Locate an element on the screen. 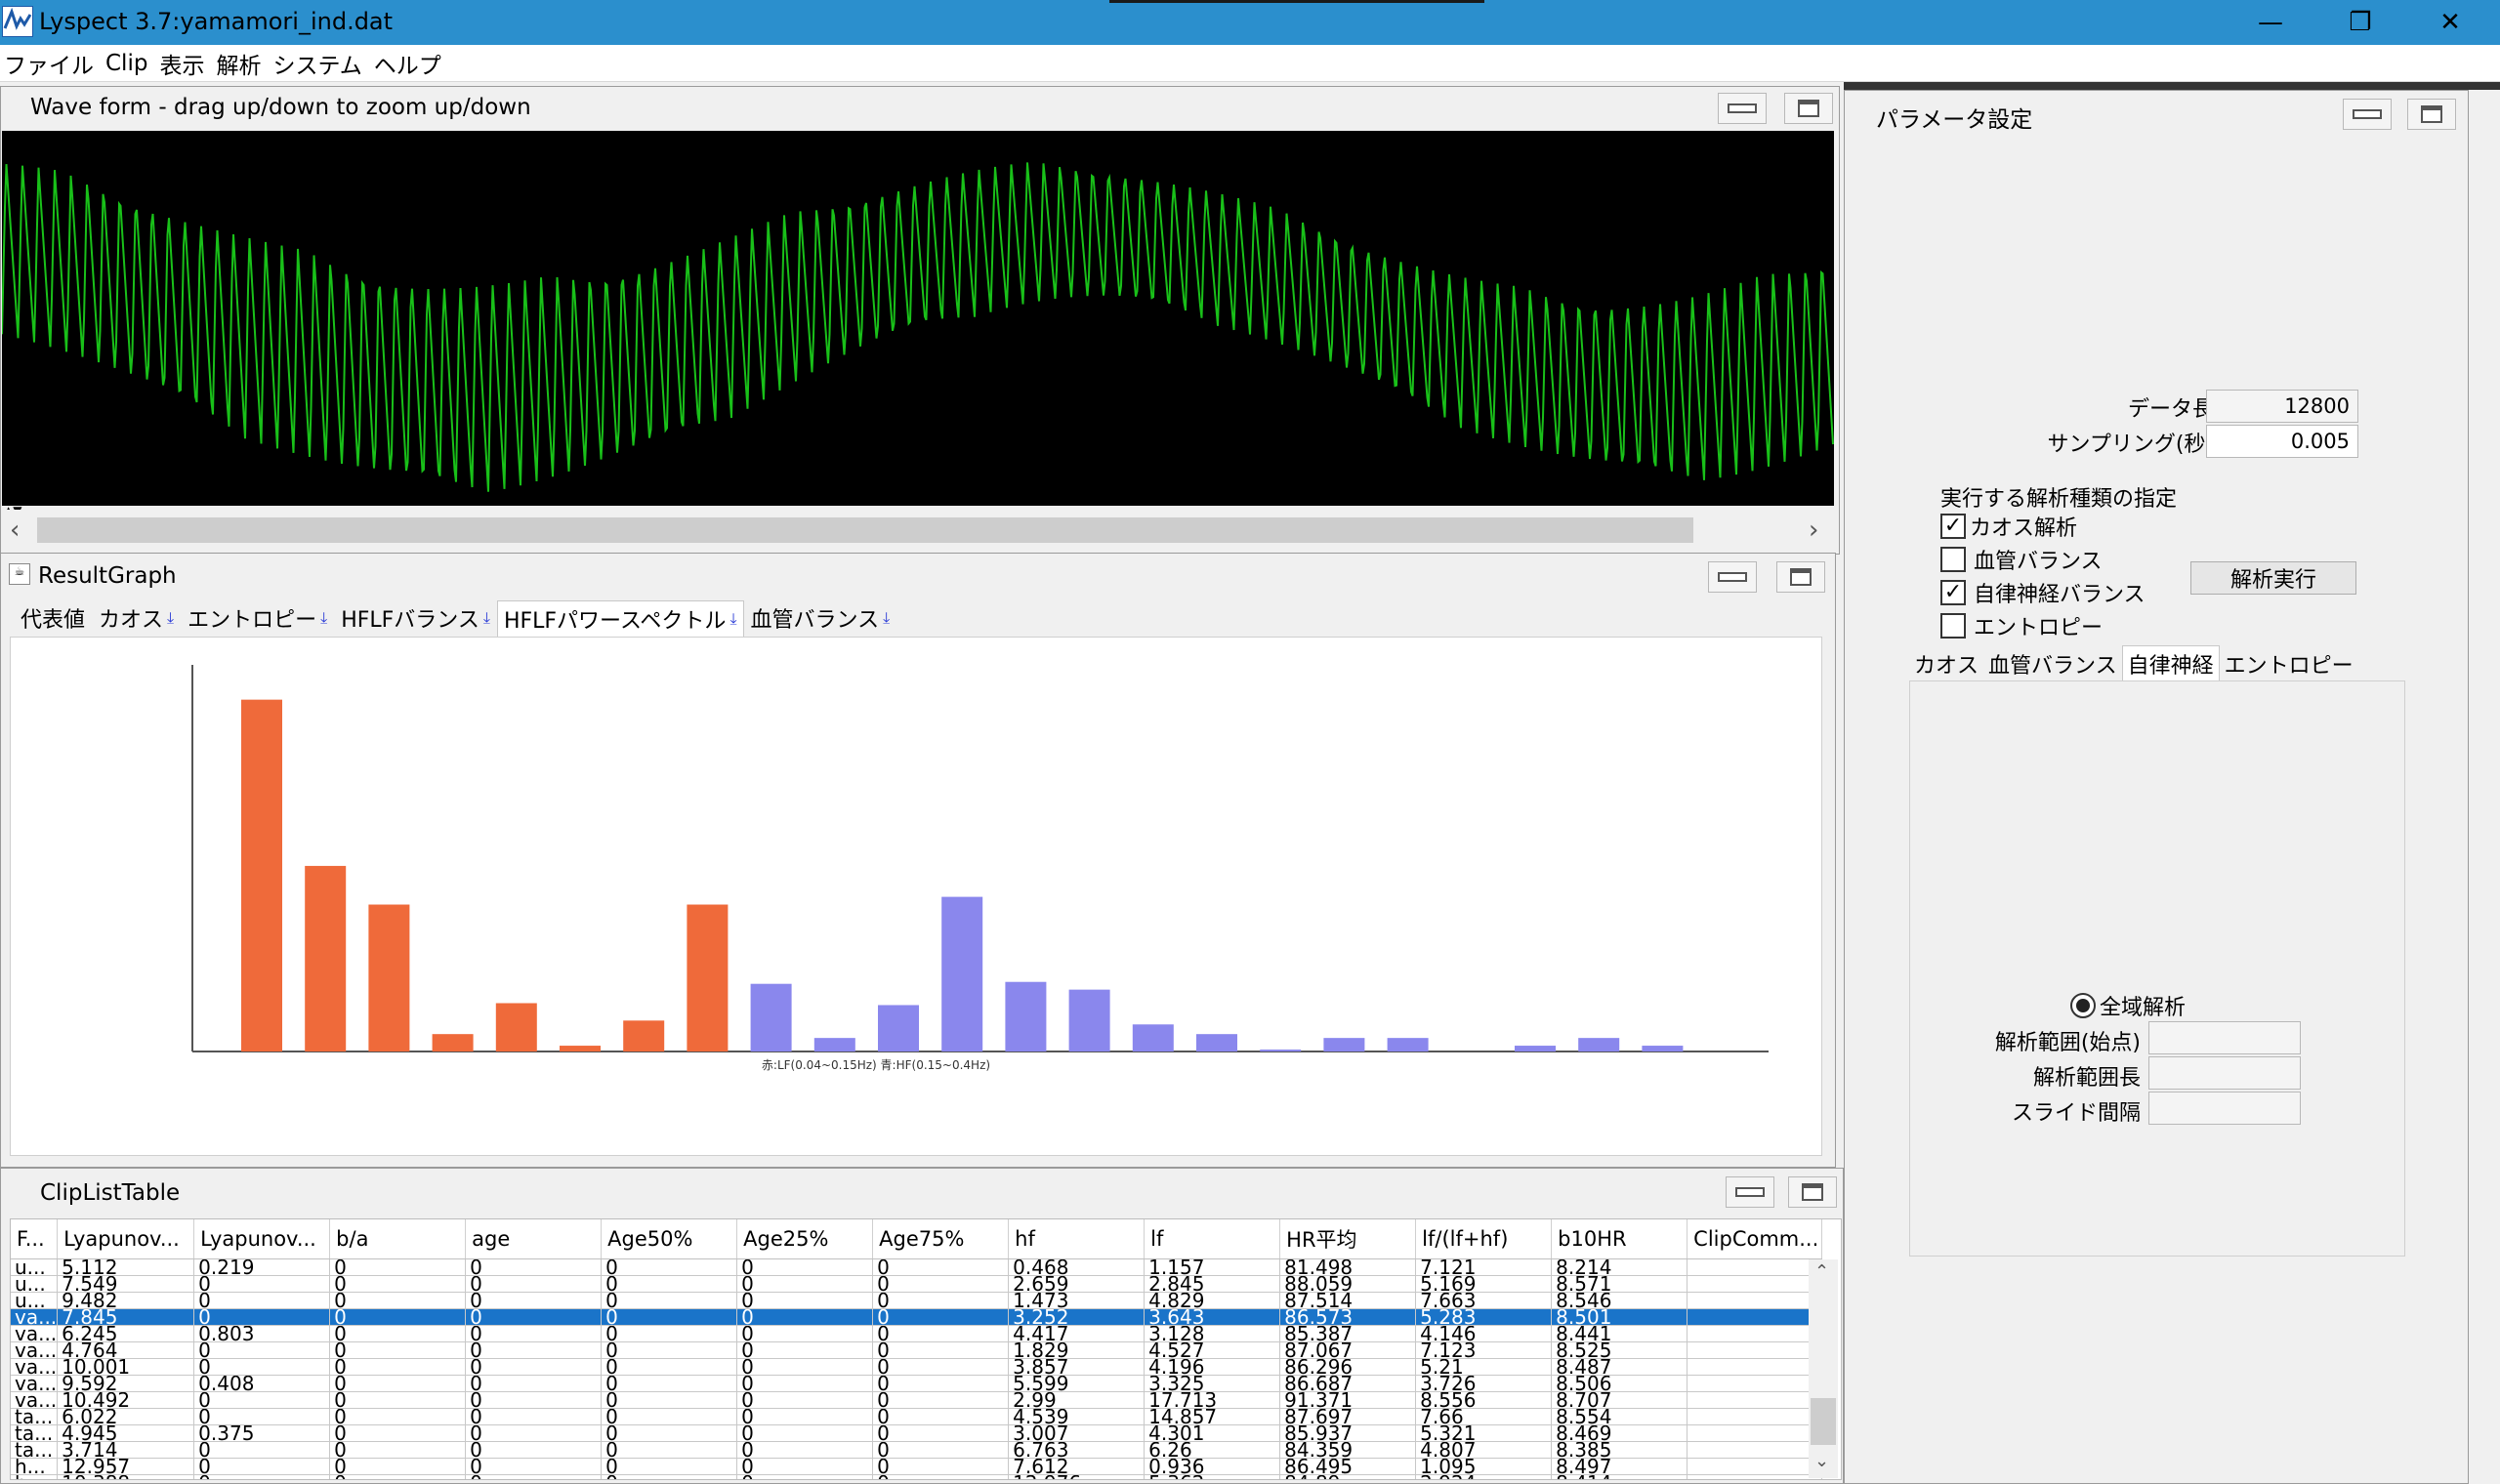  menu-help: ヘルプ is located at coordinates (408, 64).